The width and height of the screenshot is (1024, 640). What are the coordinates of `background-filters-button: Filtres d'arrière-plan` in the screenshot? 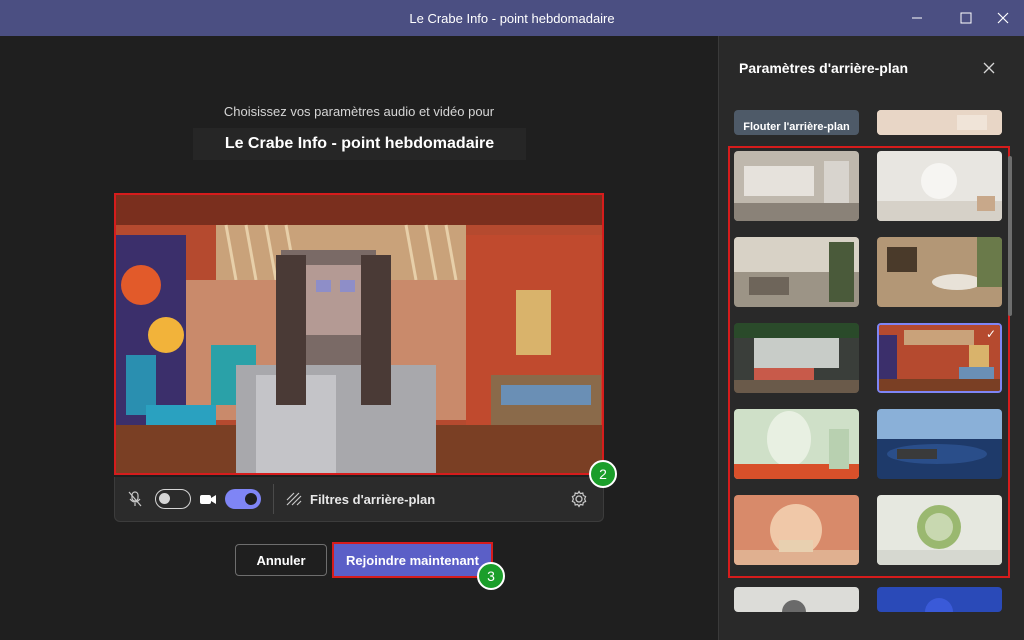 It's located at (360, 499).